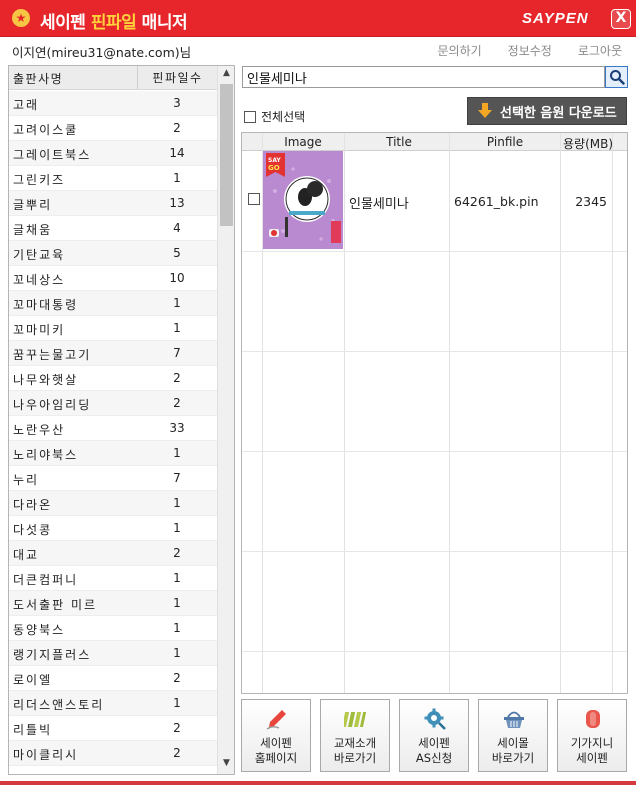 The image size is (636, 785). Describe the element at coordinates (514, 719) in the screenshot. I see `basket-icon` at that location.